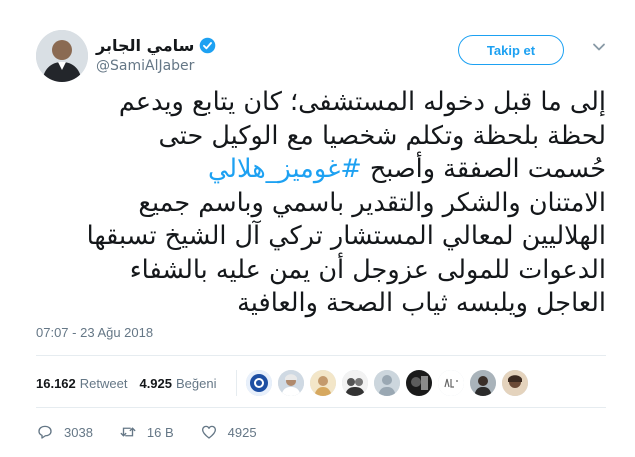 This screenshot has height=457, width=635. What do you see at coordinates (155, 383) in the screenshot?
I see `like-count: 4.925` at bounding box center [155, 383].